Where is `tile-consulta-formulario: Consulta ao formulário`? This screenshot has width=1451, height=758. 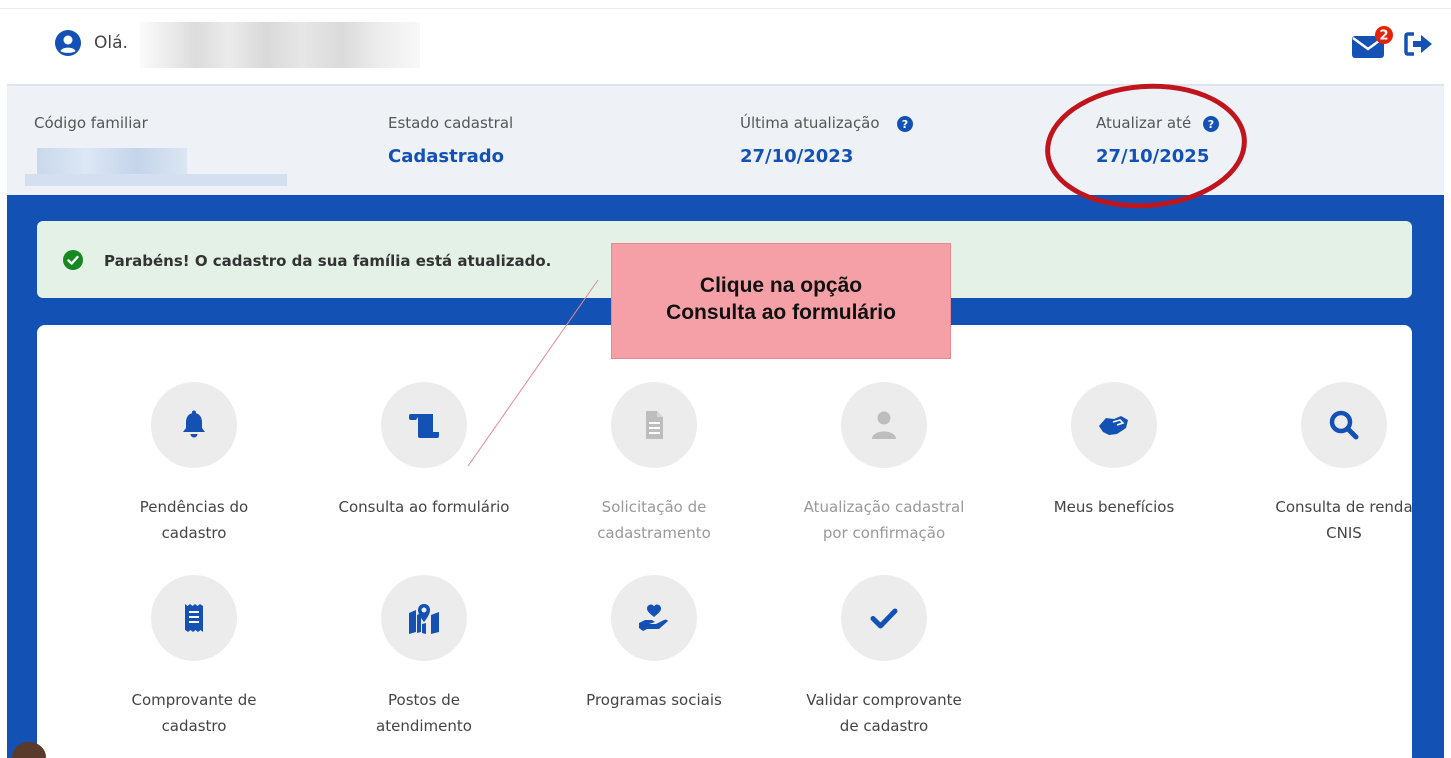
tile-consulta-formulario: Consulta ao formulário is located at coordinates (424, 467).